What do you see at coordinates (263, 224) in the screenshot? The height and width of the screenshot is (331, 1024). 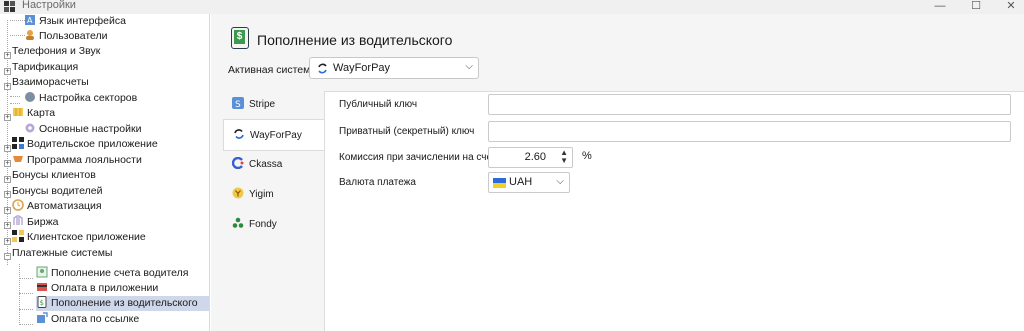 I see `tab-label: Fondy` at bounding box center [263, 224].